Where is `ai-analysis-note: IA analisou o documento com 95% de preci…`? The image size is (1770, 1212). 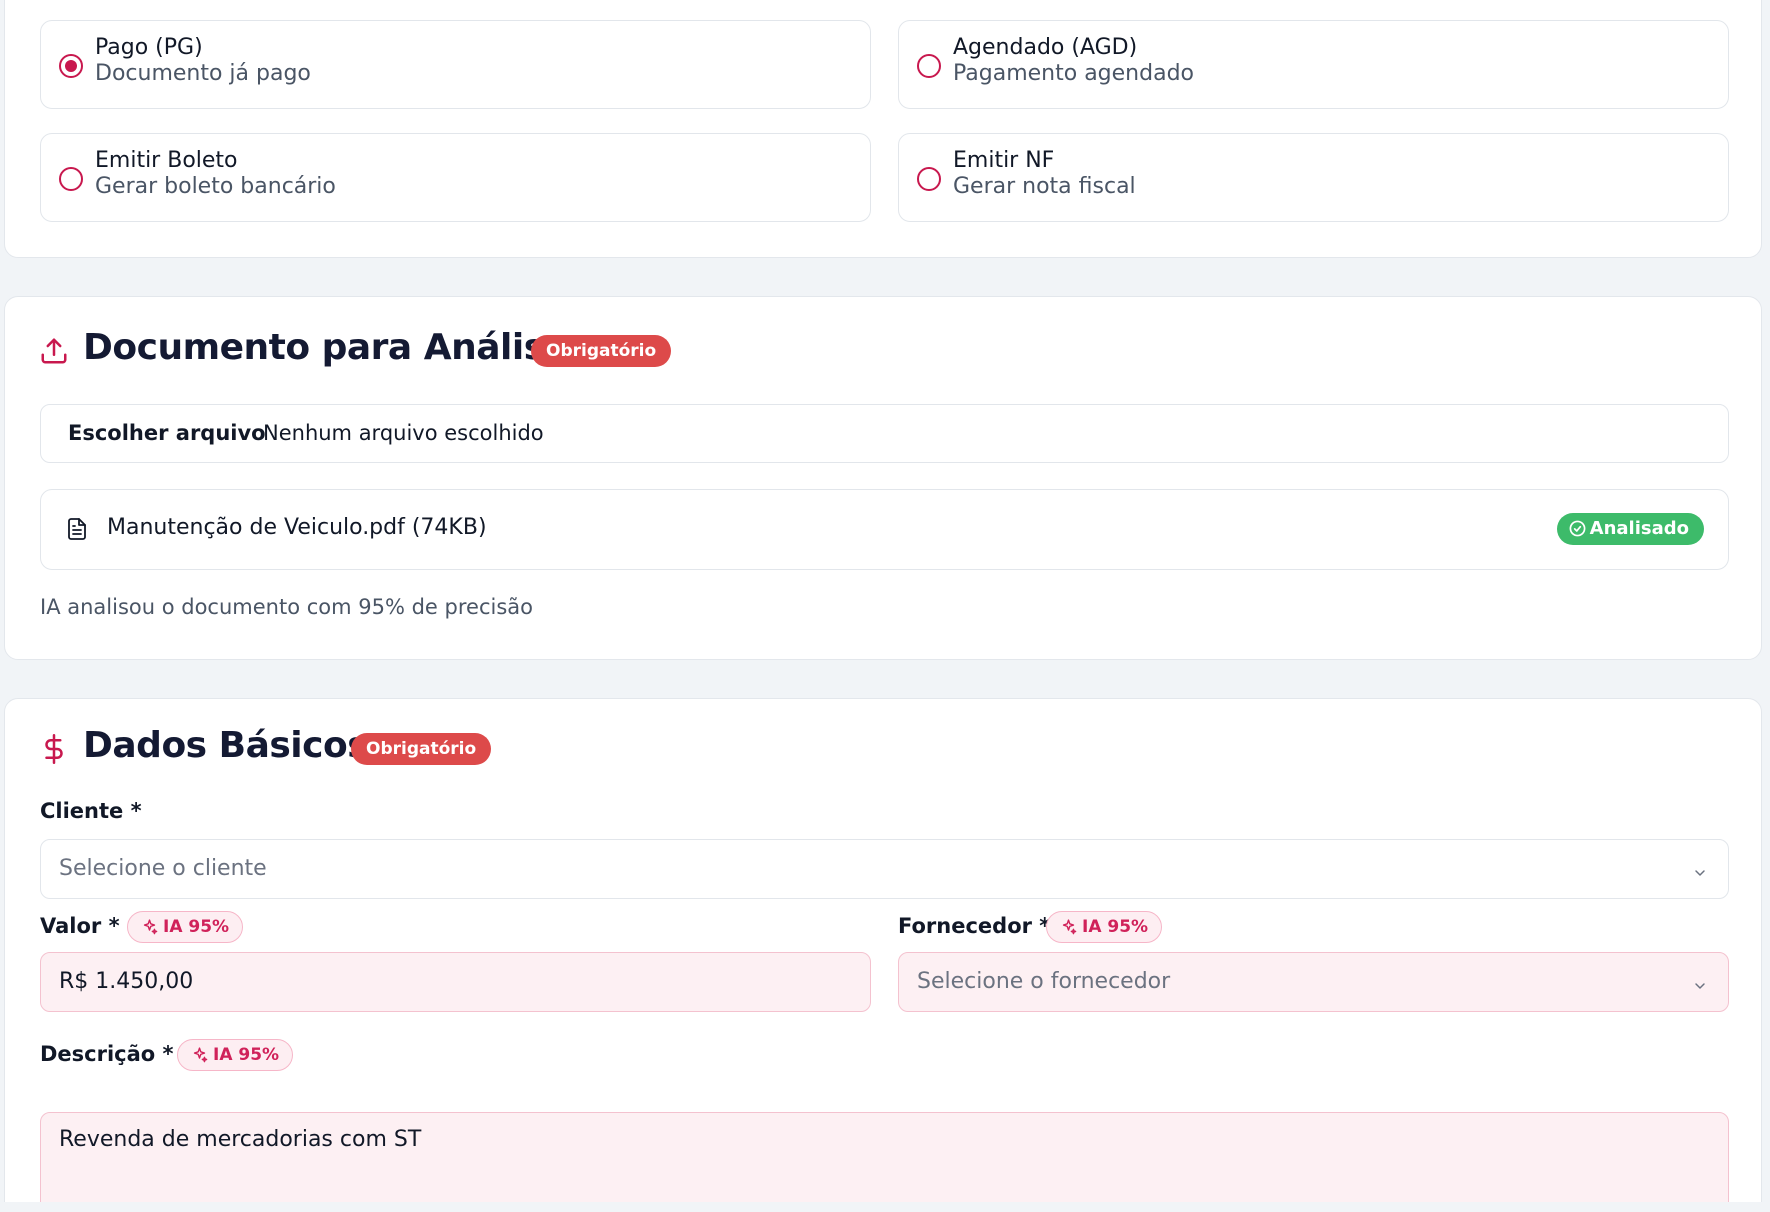
ai-analysis-note: IA analisou o documento com 95% de preci… is located at coordinates (286, 607).